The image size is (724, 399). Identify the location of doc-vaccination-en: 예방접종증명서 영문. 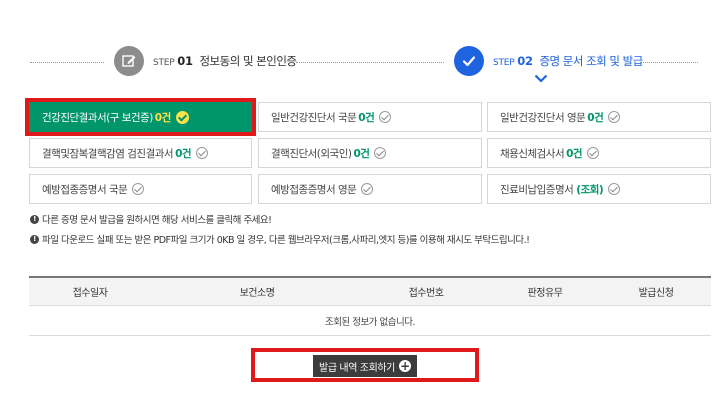
(370, 189).